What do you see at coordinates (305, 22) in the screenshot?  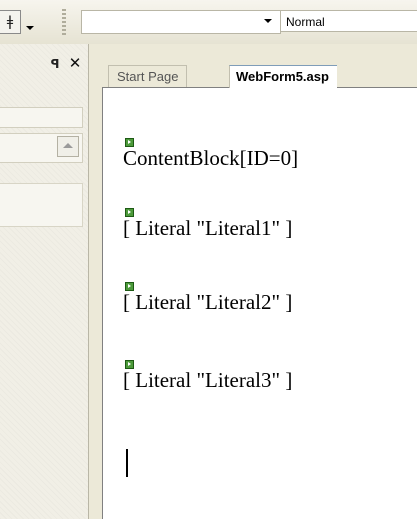 I see `style-value: Normal` at bounding box center [305, 22].